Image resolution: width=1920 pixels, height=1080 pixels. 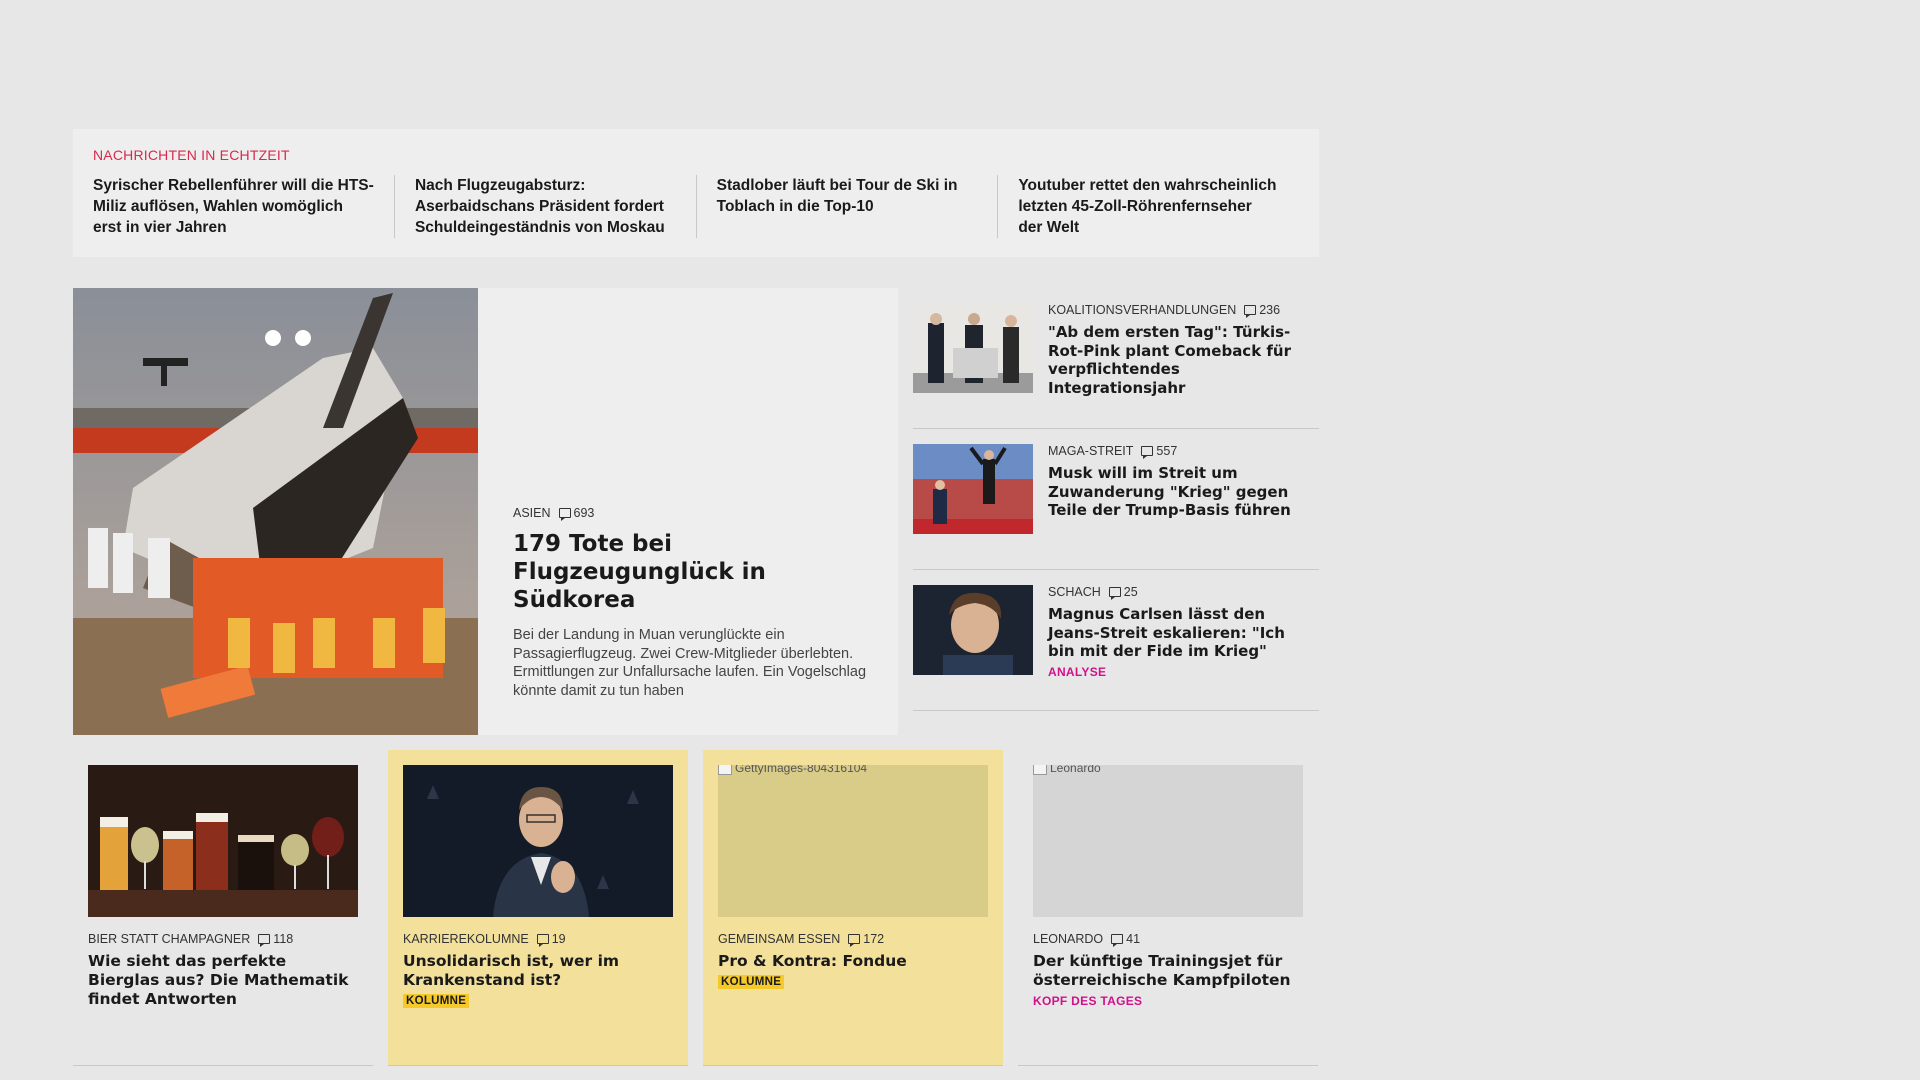 I want to click on side-meta: MAGA-STREIT 557, so click(x=1178, y=451).